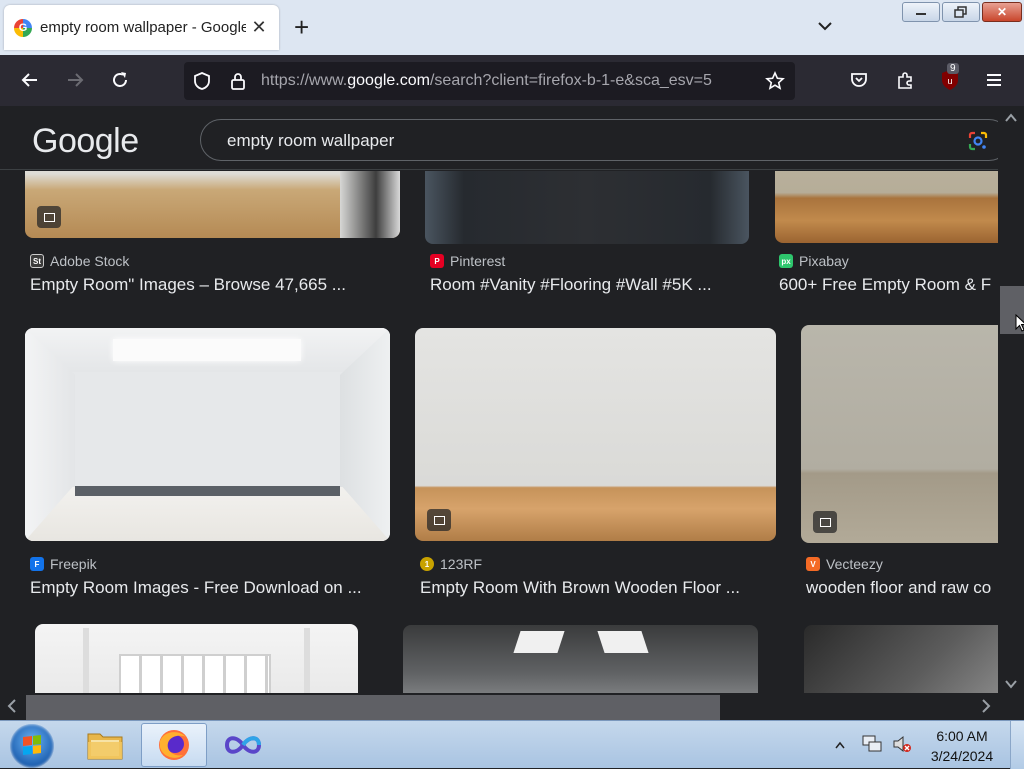 This screenshot has width=1024, height=769. What do you see at coordinates (437, 261) in the screenshot?
I see `pinterest-icon: P` at bounding box center [437, 261].